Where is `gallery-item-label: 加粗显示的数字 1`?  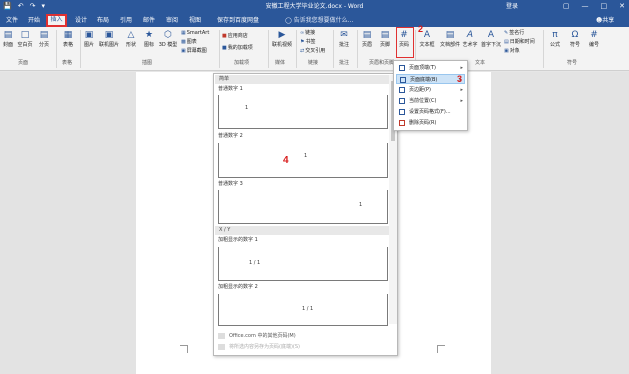 gallery-item-label: 加粗显示的数字 1 is located at coordinates (238, 240).